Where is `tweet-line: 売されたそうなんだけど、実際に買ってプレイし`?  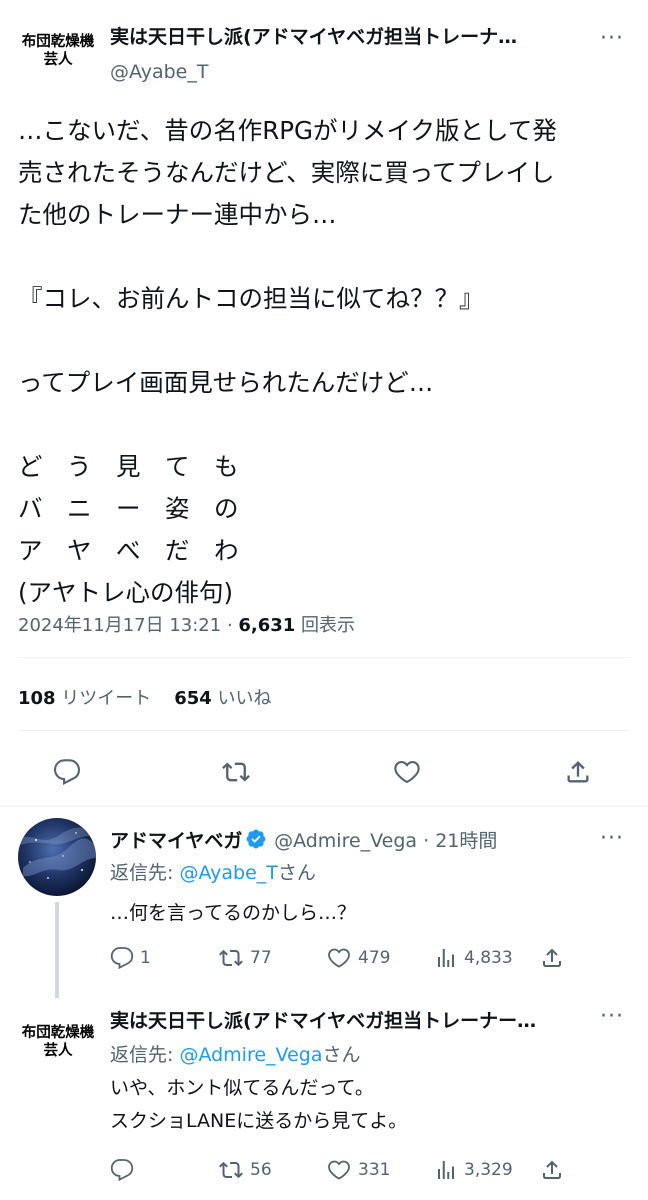
tweet-line: 売されたそうなんだけど、実際に買ってプレイし is located at coordinates (286, 172).